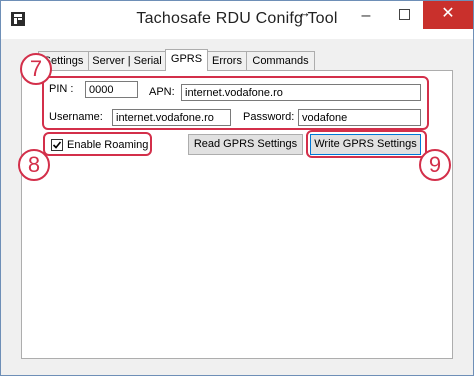 This screenshot has height=376, width=474. Describe the element at coordinates (227, 60) in the screenshot. I see `tab-errors: Errors` at that location.